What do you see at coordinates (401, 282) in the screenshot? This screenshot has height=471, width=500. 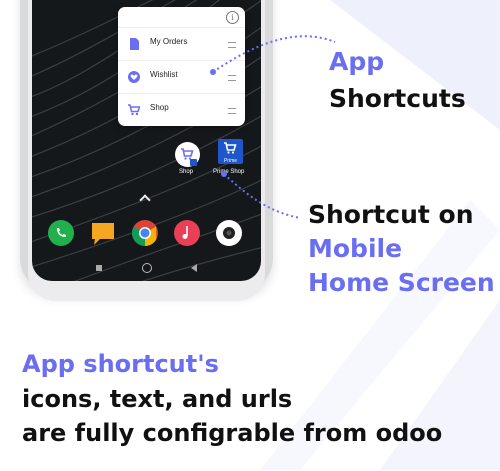 I see `home-screen-title-line3: Home Screen` at bounding box center [401, 282].